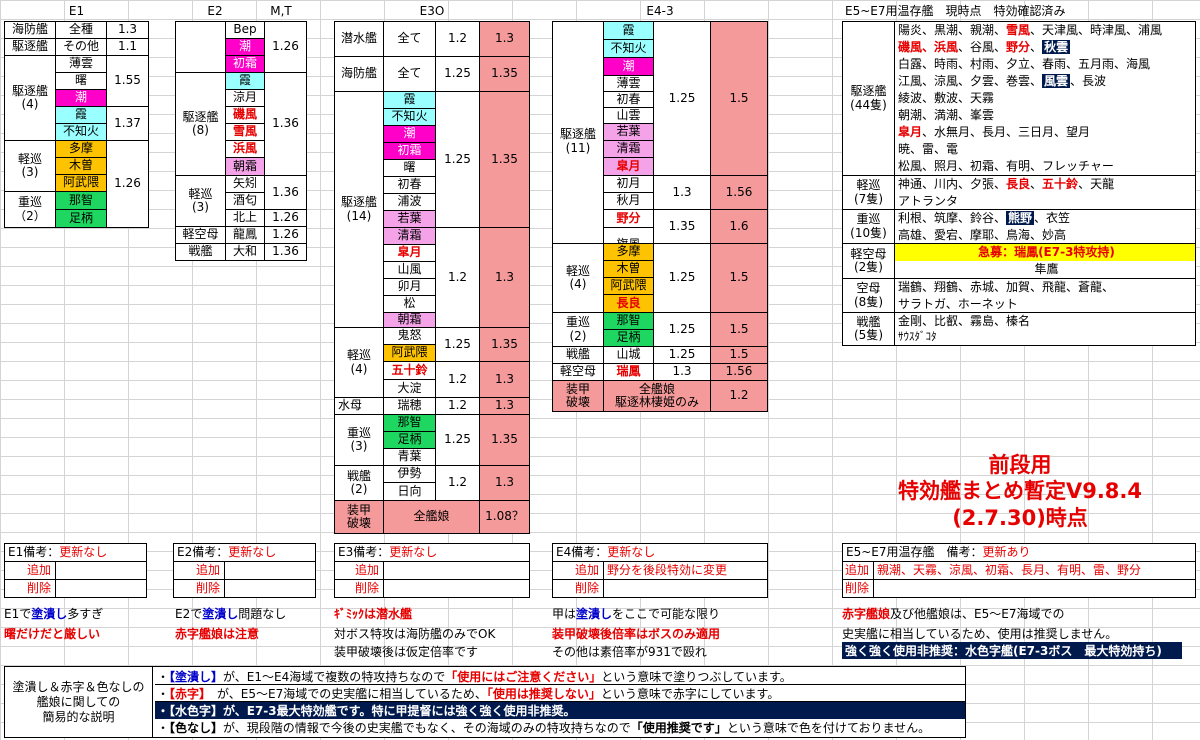 Image resolution: width=1200 pixels, height=740 pixels. Describe the element at coordinates (628, 166) in the screenshot. I see `e4-ship: 皐月` at that location.